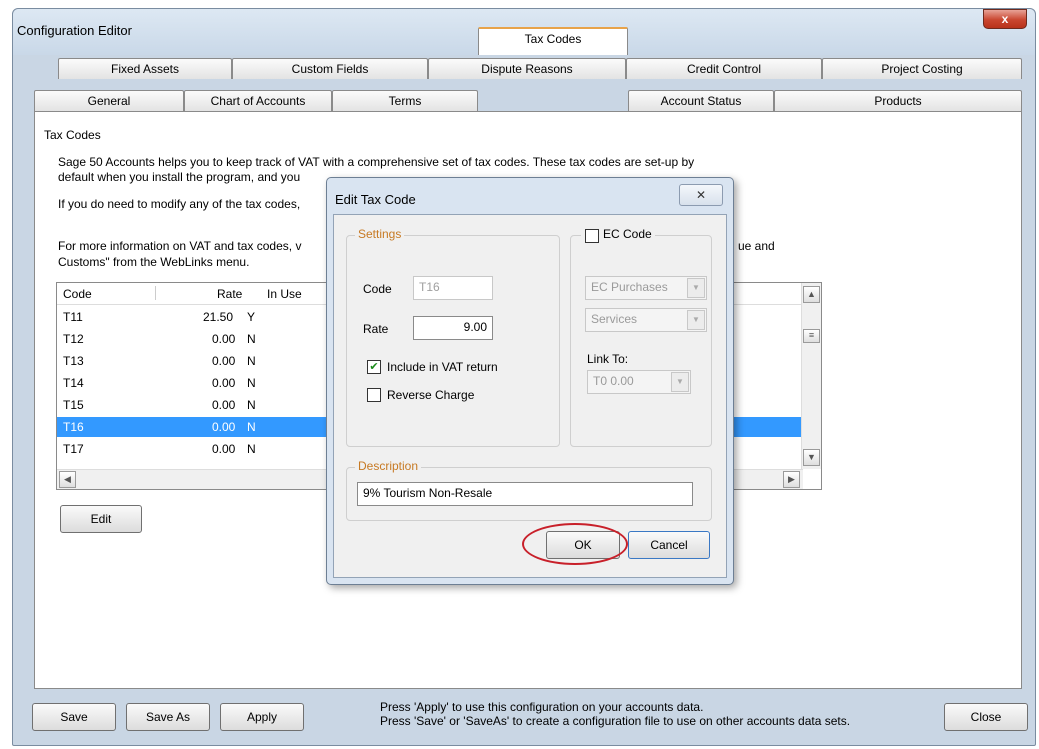 The height and width of the screenshot is (749, 1039). What do you see at coordinates (218, 317) in the screenshot?
I see `row-rate: 21.50` at bounding box center [218, 317].